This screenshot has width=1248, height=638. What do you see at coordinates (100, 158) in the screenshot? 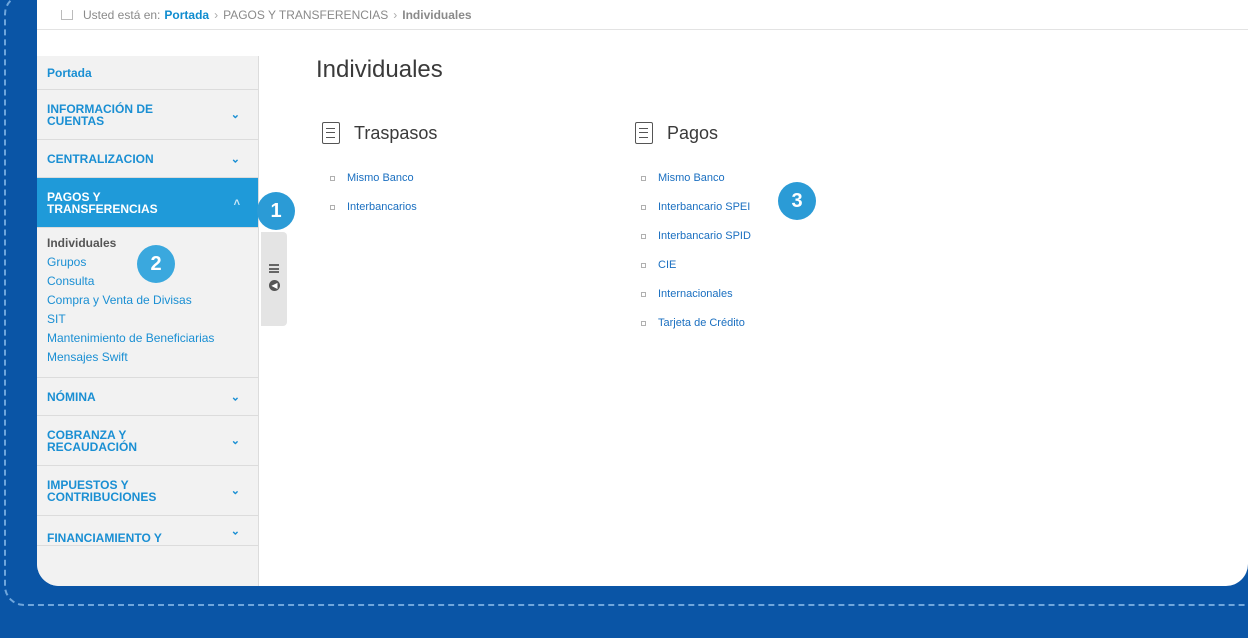
I see `sidebar-item-label: CENTRALIZACION` at bounding box center [100, 158].